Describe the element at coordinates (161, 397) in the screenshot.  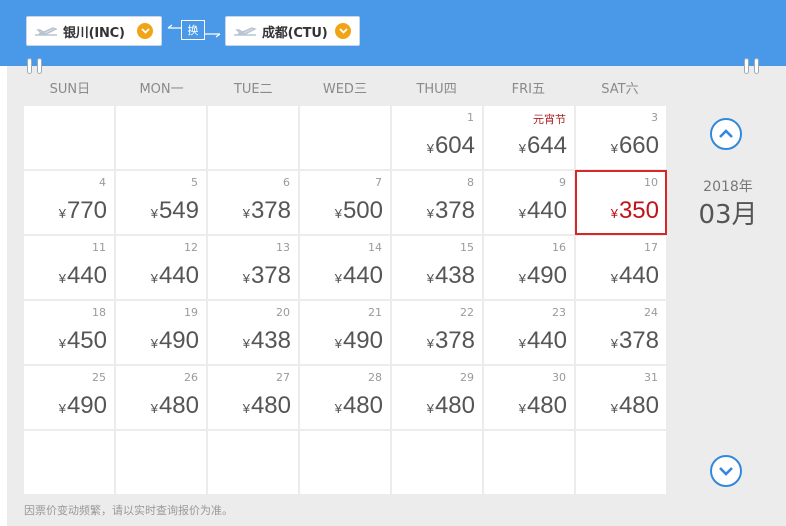
I see `calendar-day-cell: 26 ¥480` at that location.